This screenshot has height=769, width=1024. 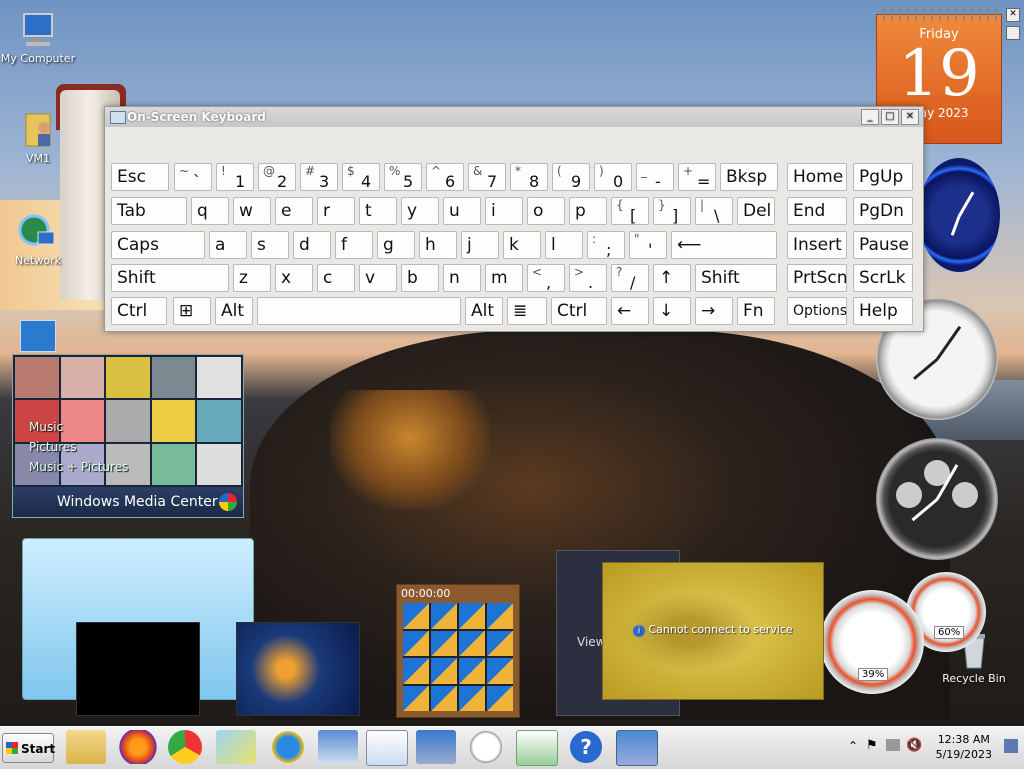 What do you see at coordinates (883, 311) in the screenshot?
I see `key-help: Help` at bounding box center [883, 311].